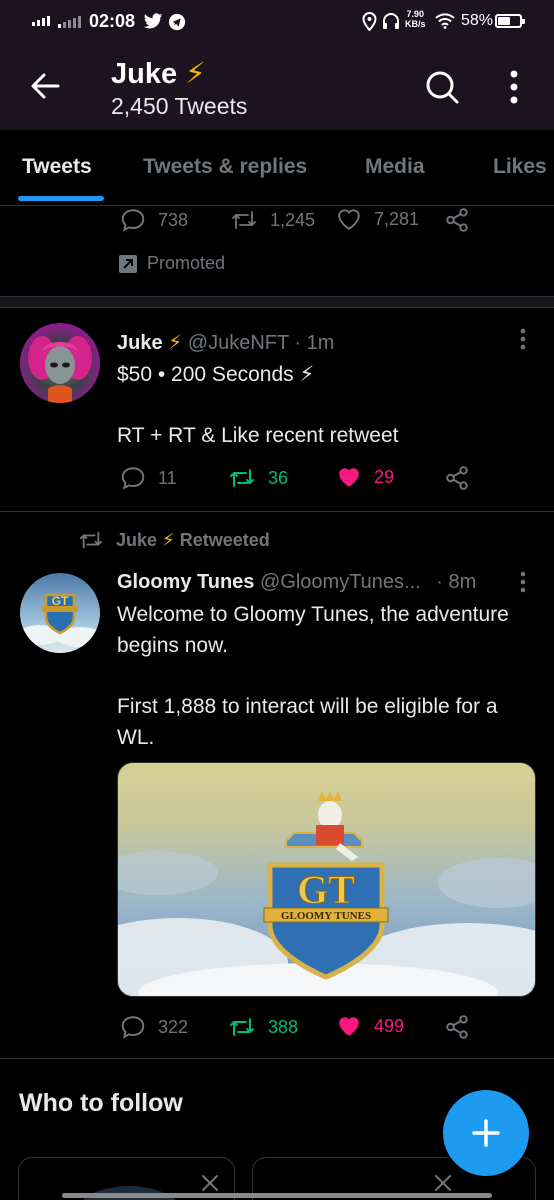  I want to click on page-title: Juke ⚡, so click(158, 73).